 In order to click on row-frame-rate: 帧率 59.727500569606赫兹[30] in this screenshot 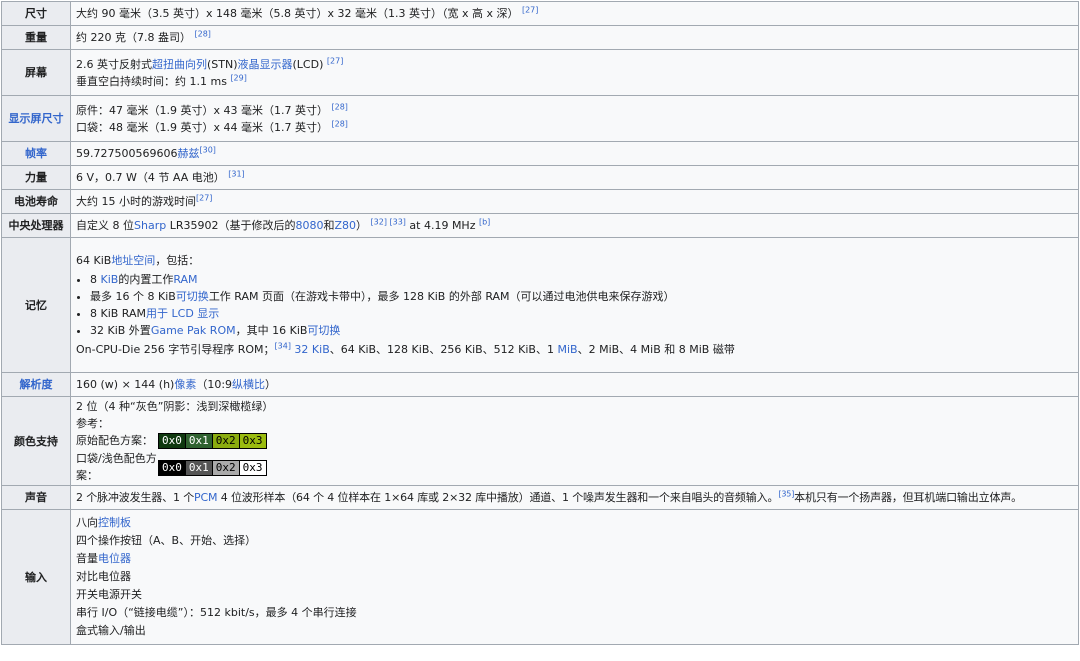, I will do `click(540, 153)`.